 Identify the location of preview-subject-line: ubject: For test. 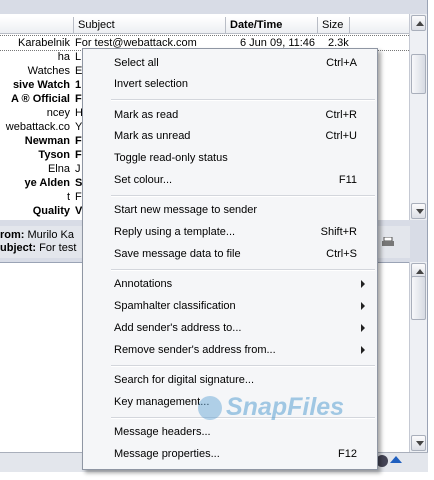
(38, 248).